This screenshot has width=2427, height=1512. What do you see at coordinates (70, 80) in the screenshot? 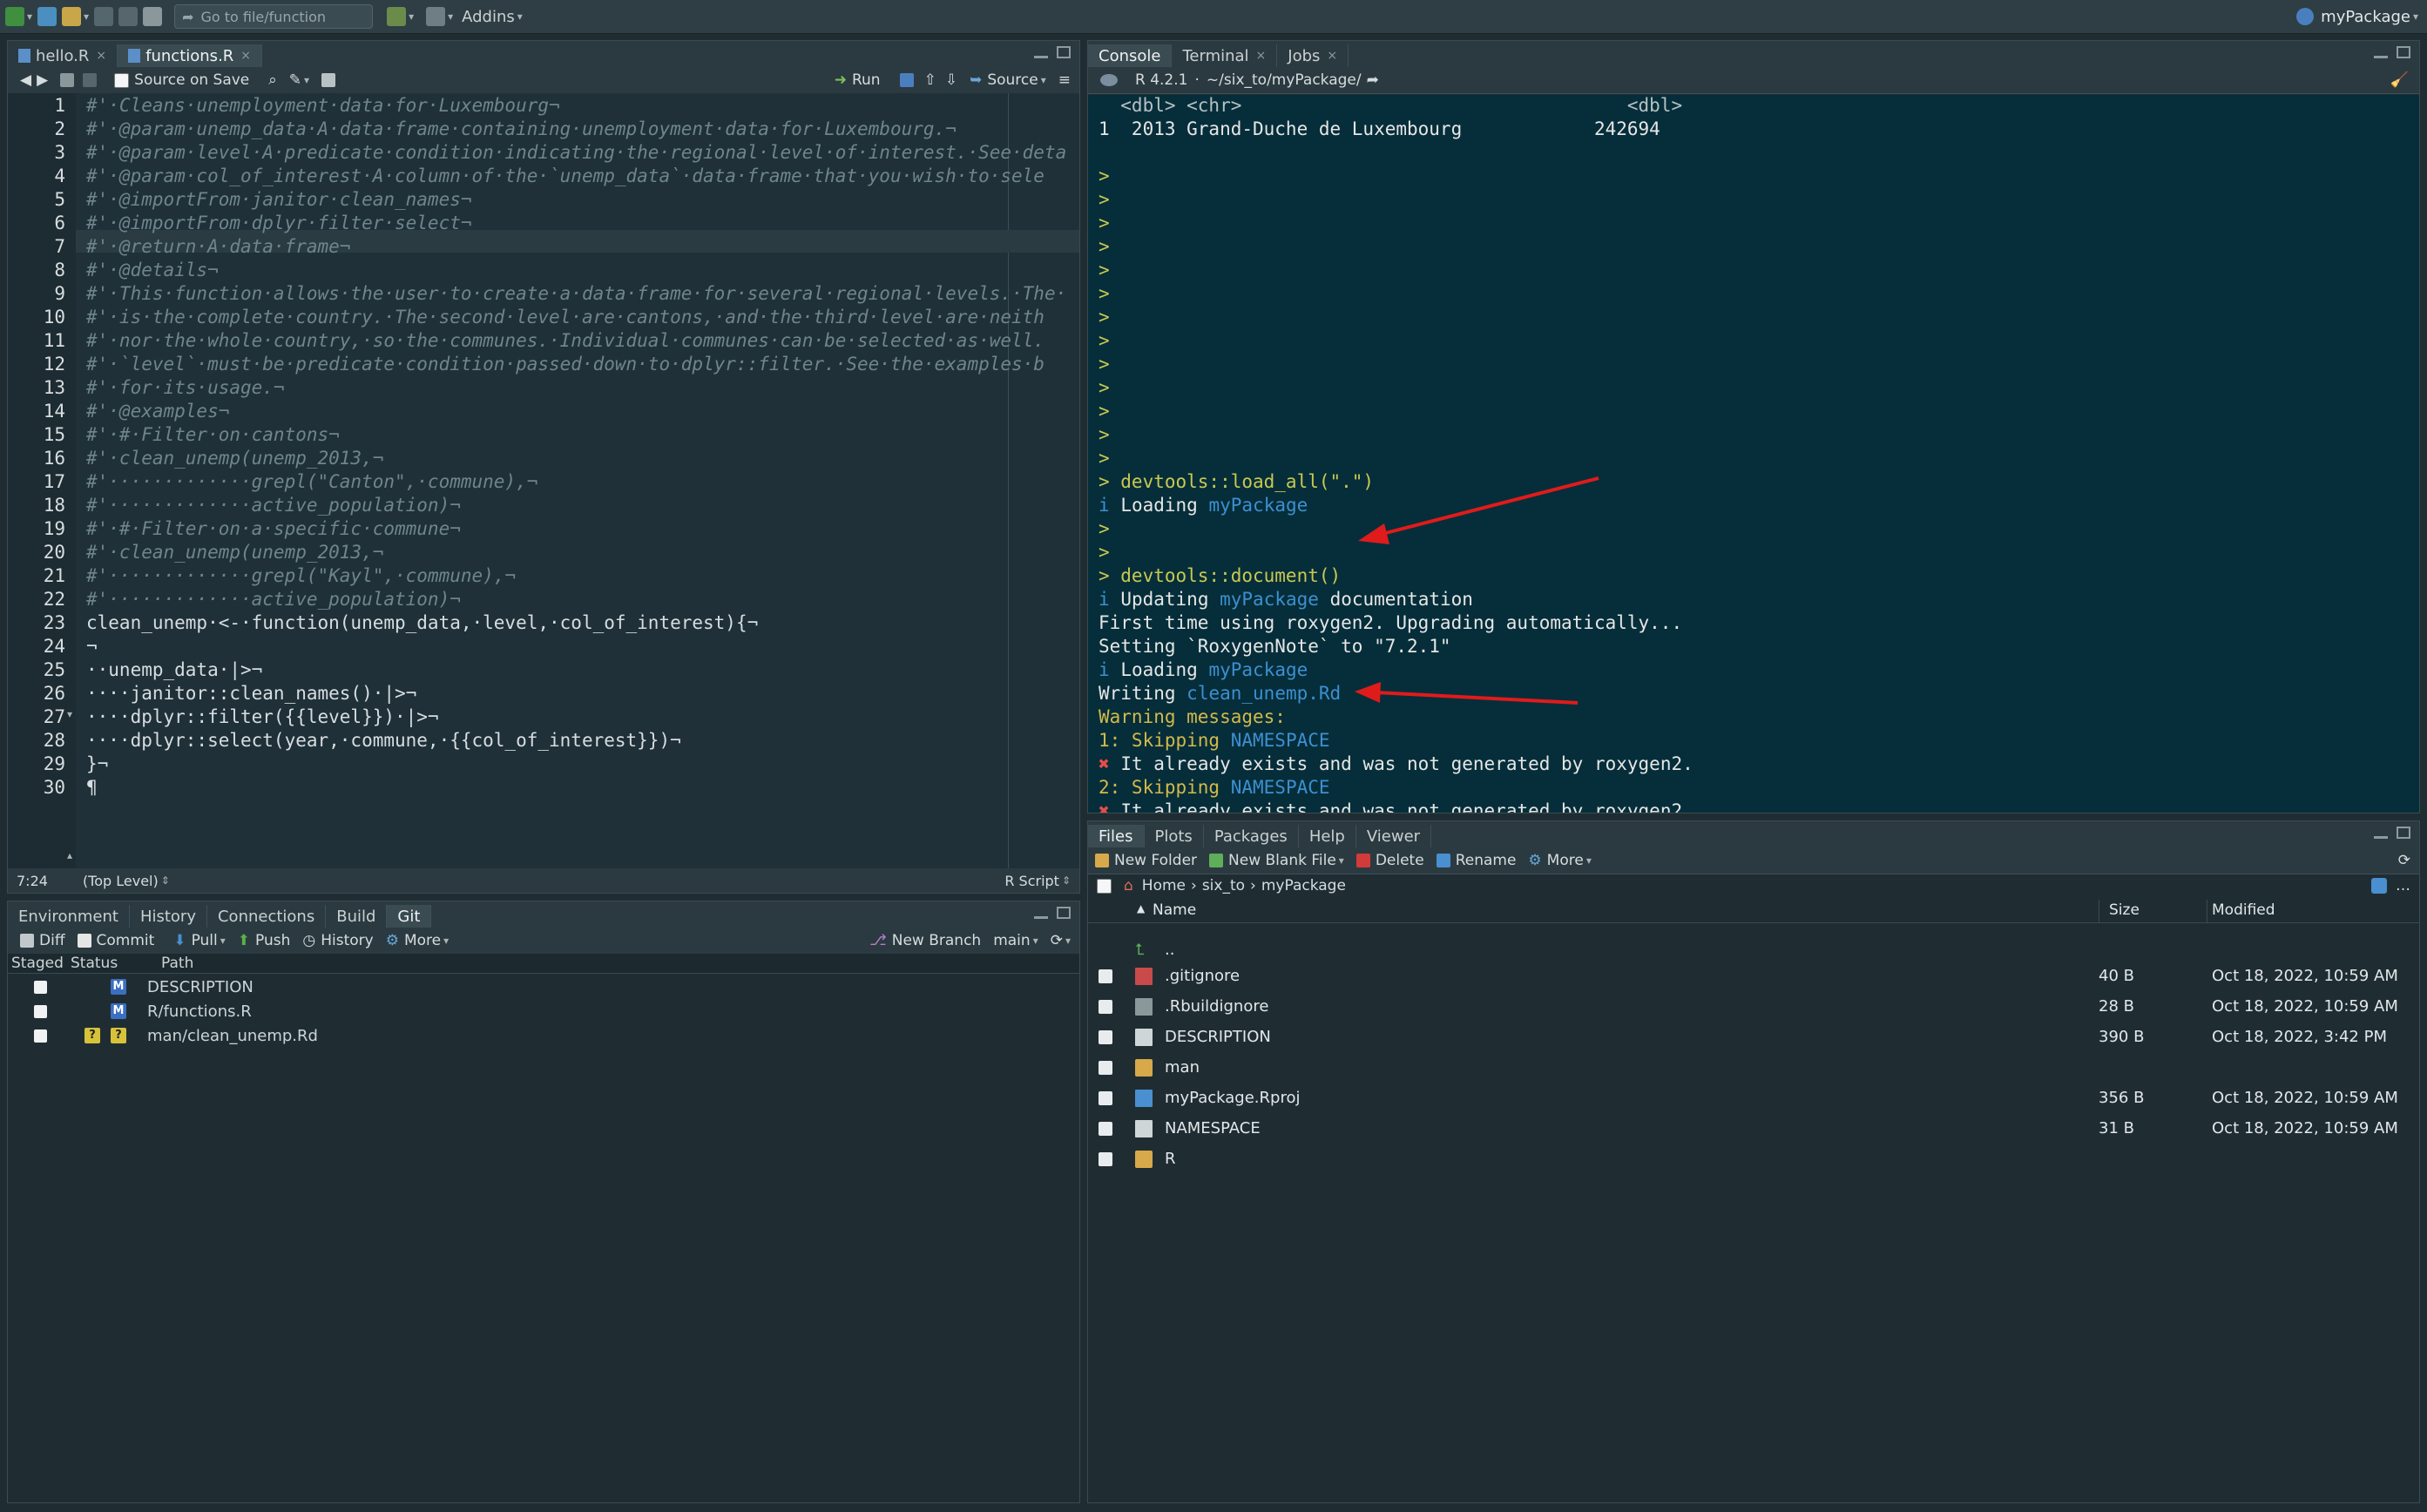
I see `show-in-window-icon` at bounding box center [70, 80].